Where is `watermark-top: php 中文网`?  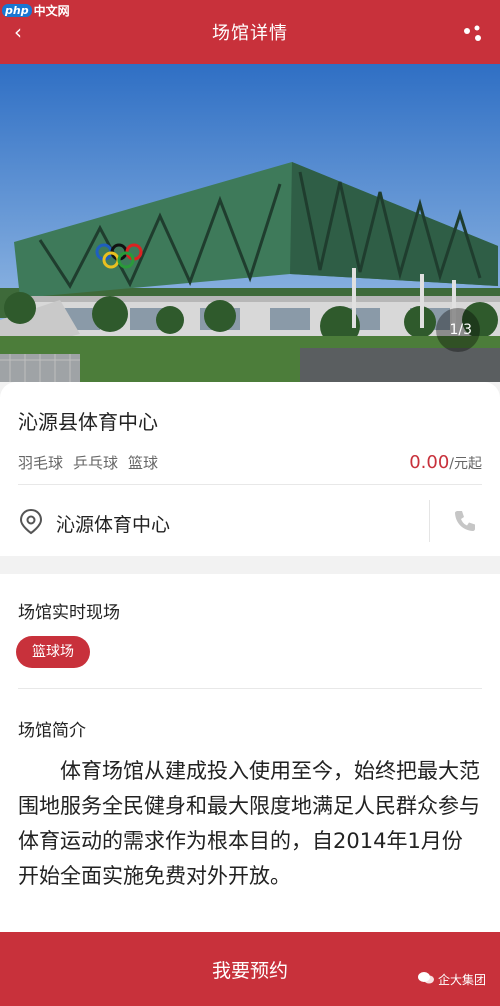 watermark-top: php 中文网 is located at coordinates (36, 10).